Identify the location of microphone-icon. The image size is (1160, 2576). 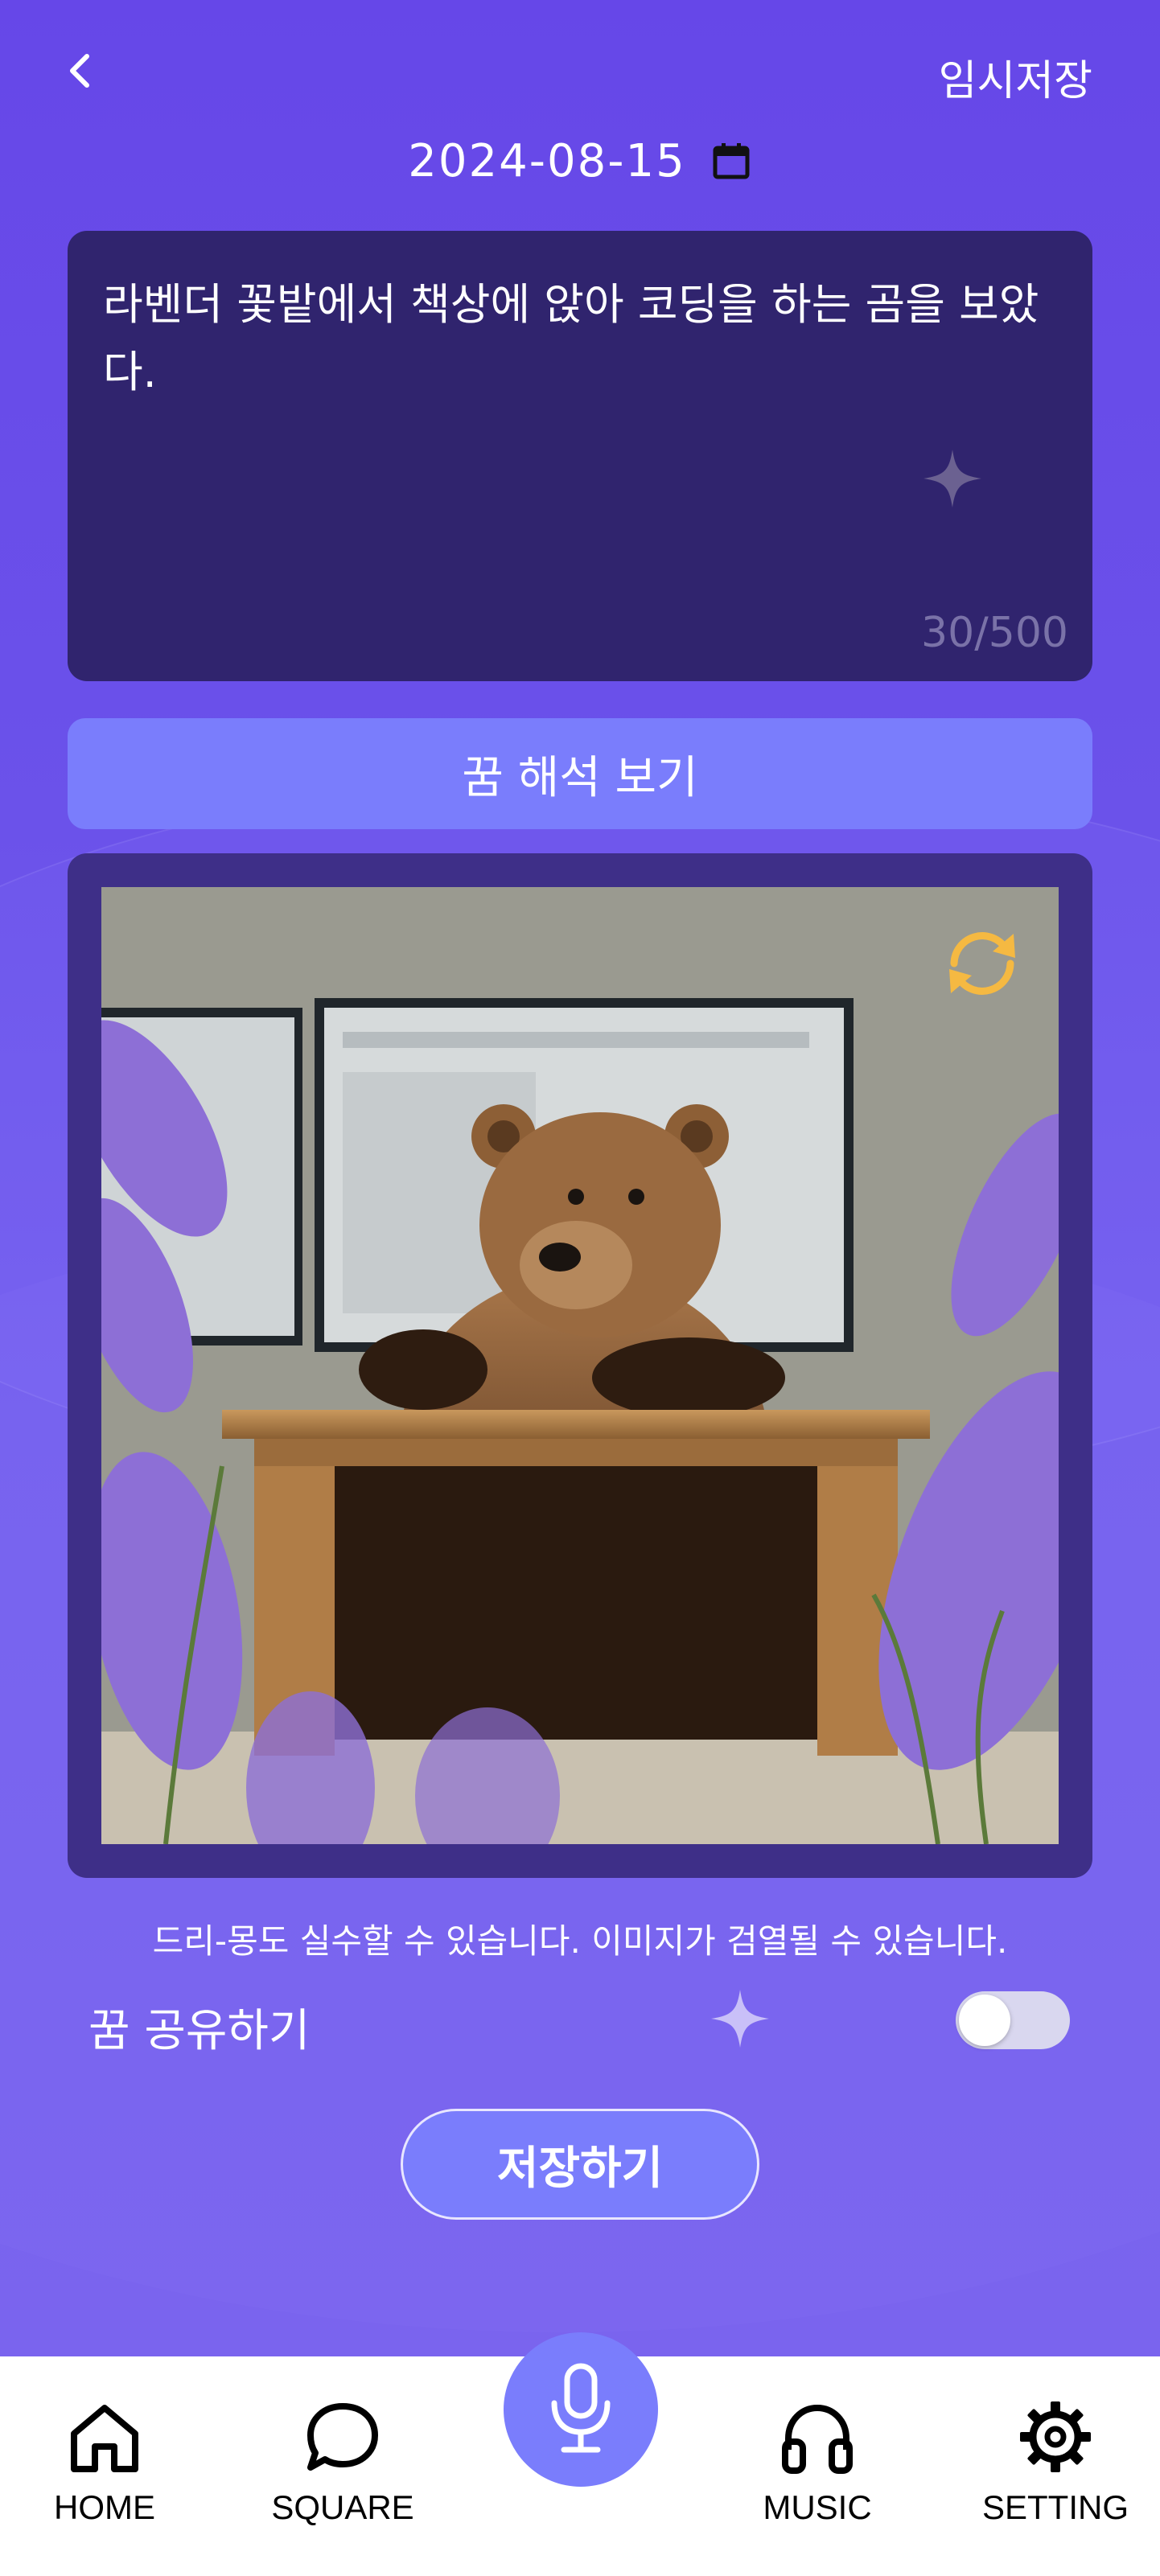
(581, 2408).